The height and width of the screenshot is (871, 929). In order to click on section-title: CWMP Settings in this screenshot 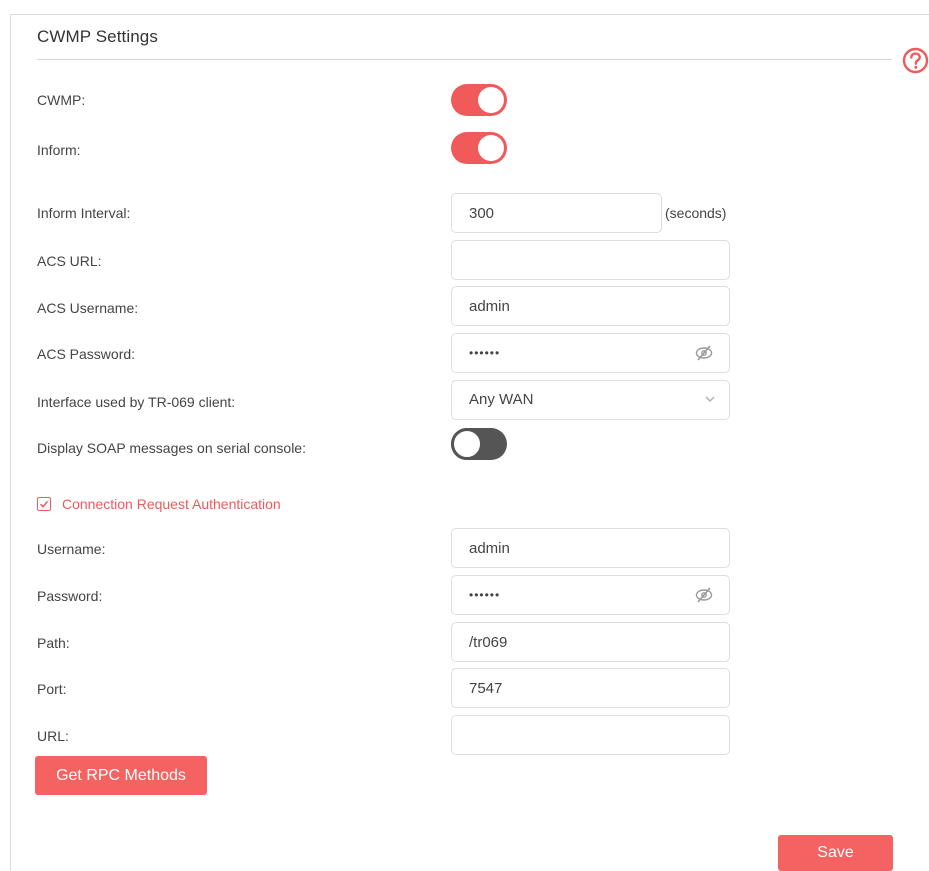, I will do `click(97, 36)`.